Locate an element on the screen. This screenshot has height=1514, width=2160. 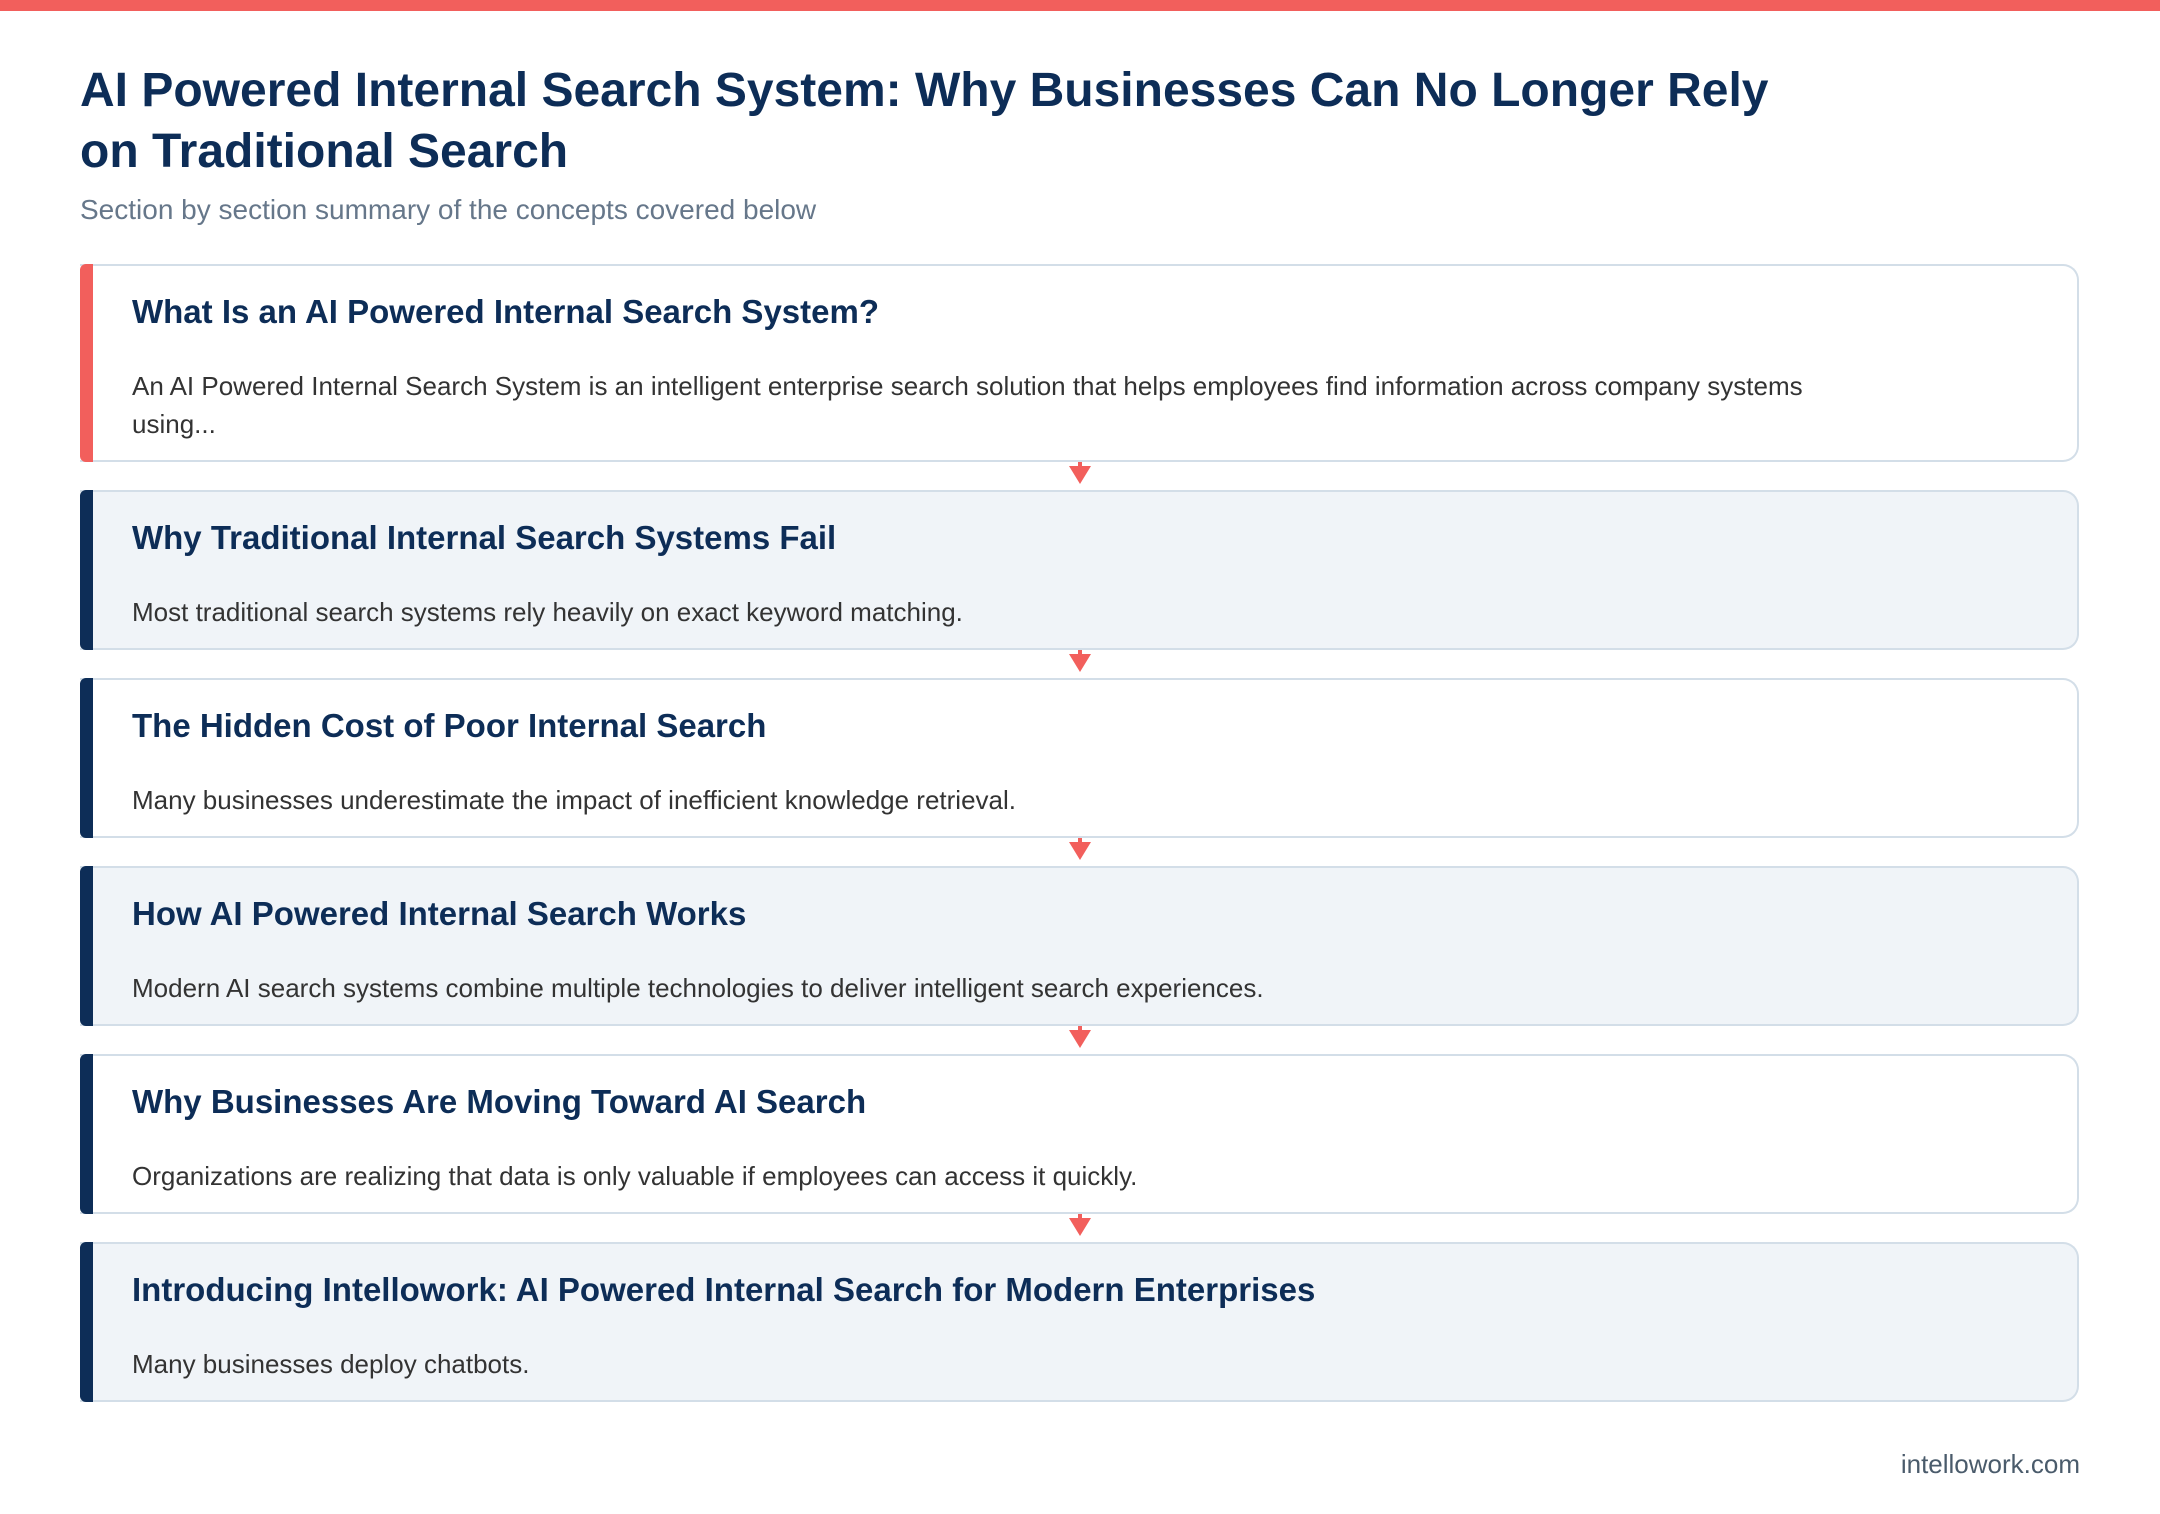
section-text: Many businesses deploy chatbots. is located at coordinates (331, 1364).